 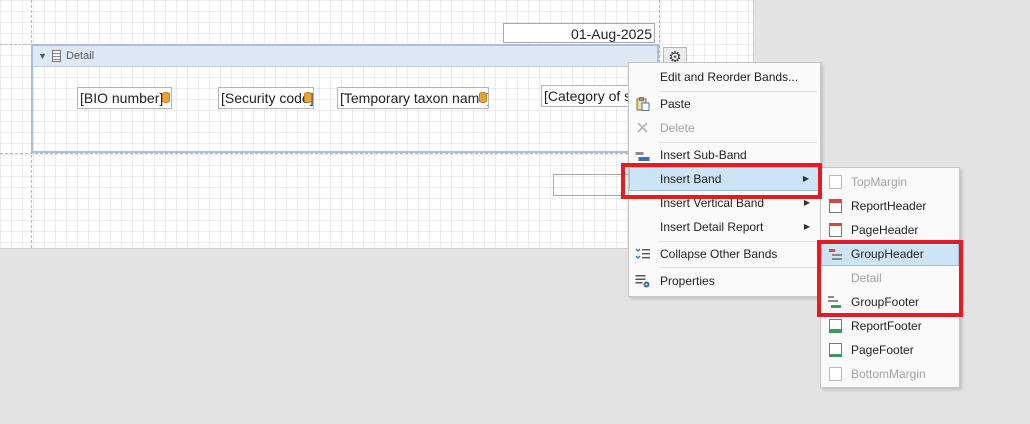 I want to click on submenu-item-report-footer: ReportFooter, so click(x=890, y=326).